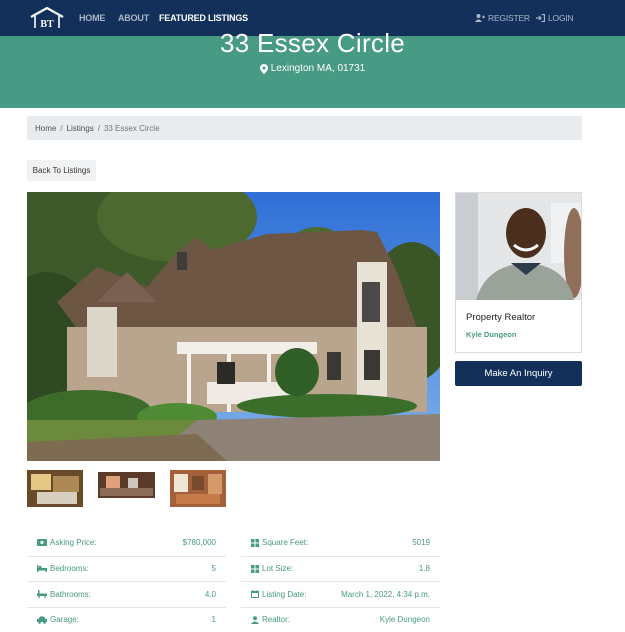 The height and width of the screenshot is (632, 625). What do you see at coordinates (126, 569) in the screenshot?
I see `detail-row-bedrooms: Bedrooms: 5` at bounding box center [126, 569].